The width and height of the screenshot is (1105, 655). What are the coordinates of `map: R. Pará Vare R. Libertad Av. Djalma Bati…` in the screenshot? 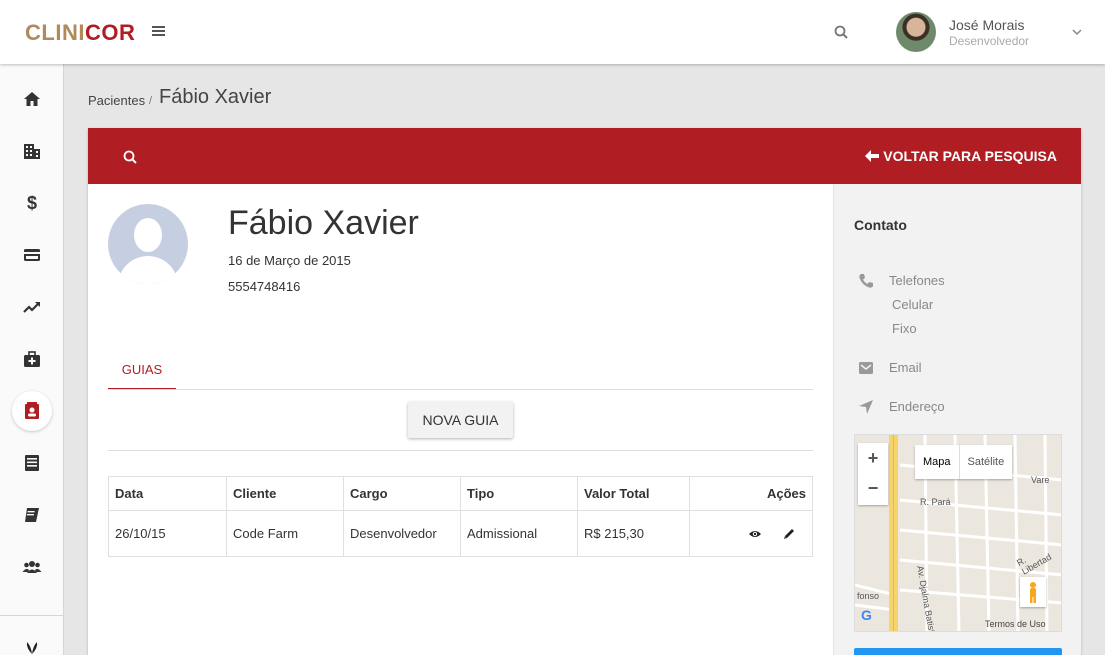 It's located at (958, 533).